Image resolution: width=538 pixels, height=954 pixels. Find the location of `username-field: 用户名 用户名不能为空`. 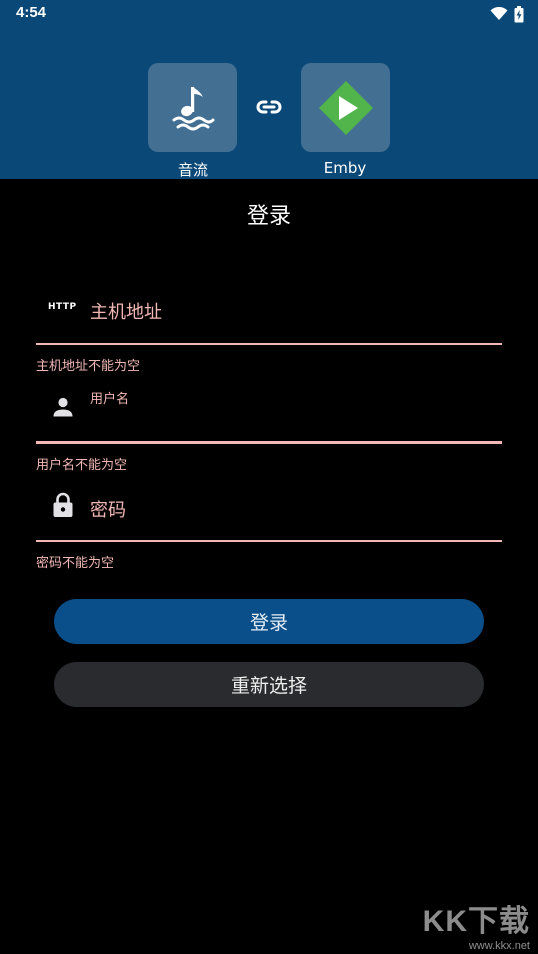

username-field: 用户名 用户名不能为空 is located at coordinates (269, 429).